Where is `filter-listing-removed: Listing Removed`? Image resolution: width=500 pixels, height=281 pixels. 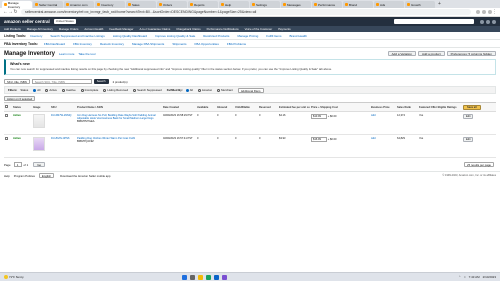 filter-listing-removed: Listing Removed is located at coordinates (115, 90).